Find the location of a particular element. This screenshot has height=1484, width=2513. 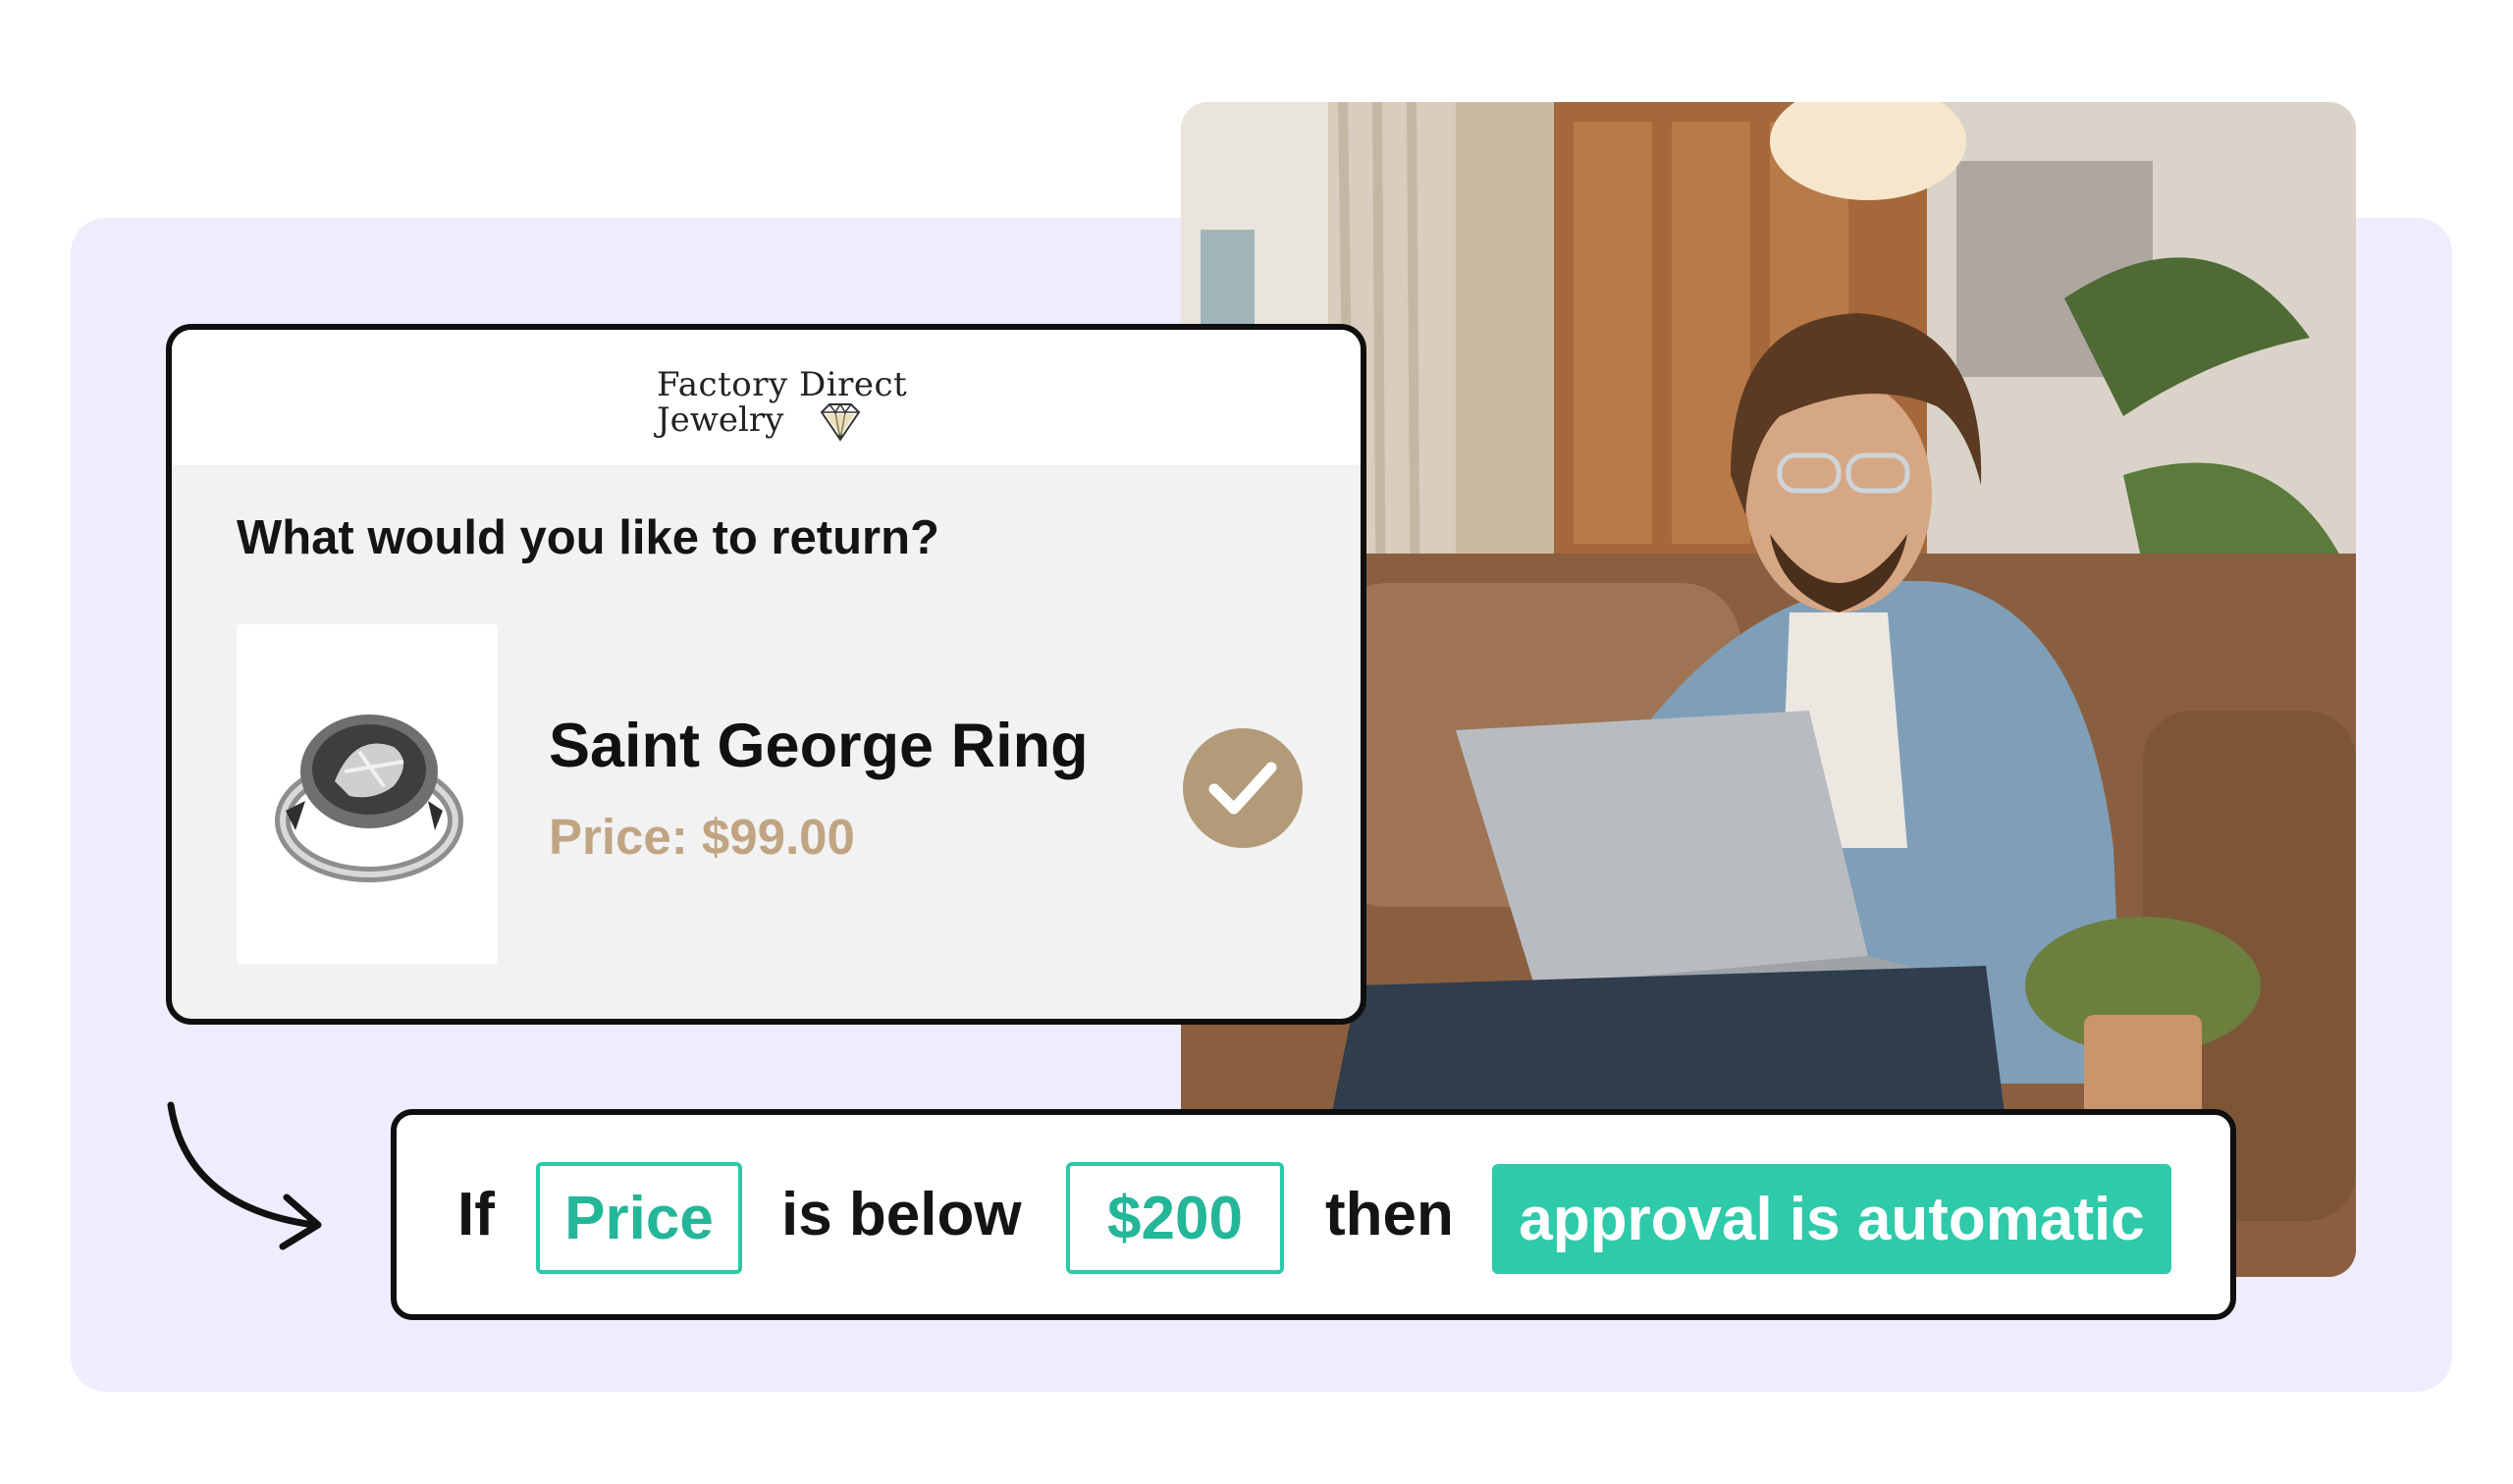

rule-if-label: If is located at coordinates (476, 1214).